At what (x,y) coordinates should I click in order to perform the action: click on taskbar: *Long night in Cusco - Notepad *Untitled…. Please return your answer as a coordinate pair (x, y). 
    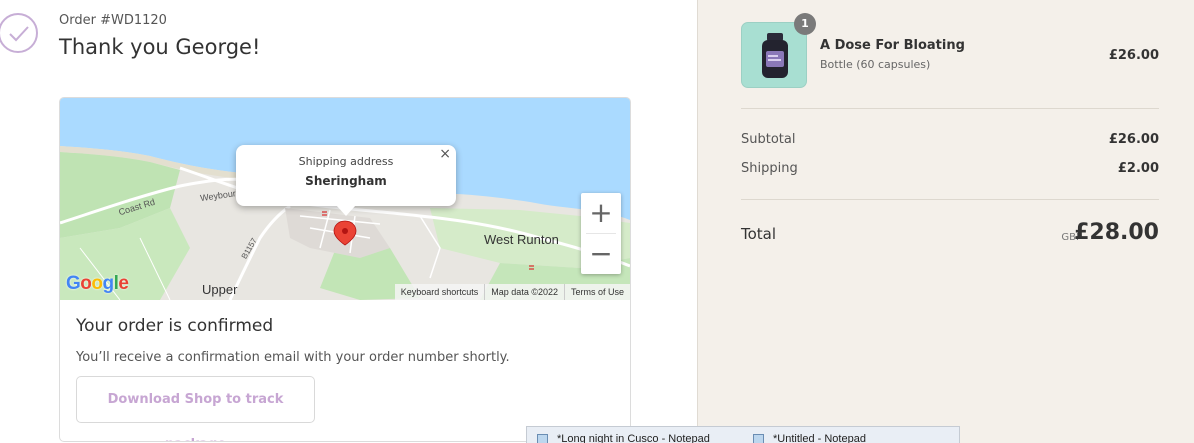
    Looking at the image, I should click on (743, 434).